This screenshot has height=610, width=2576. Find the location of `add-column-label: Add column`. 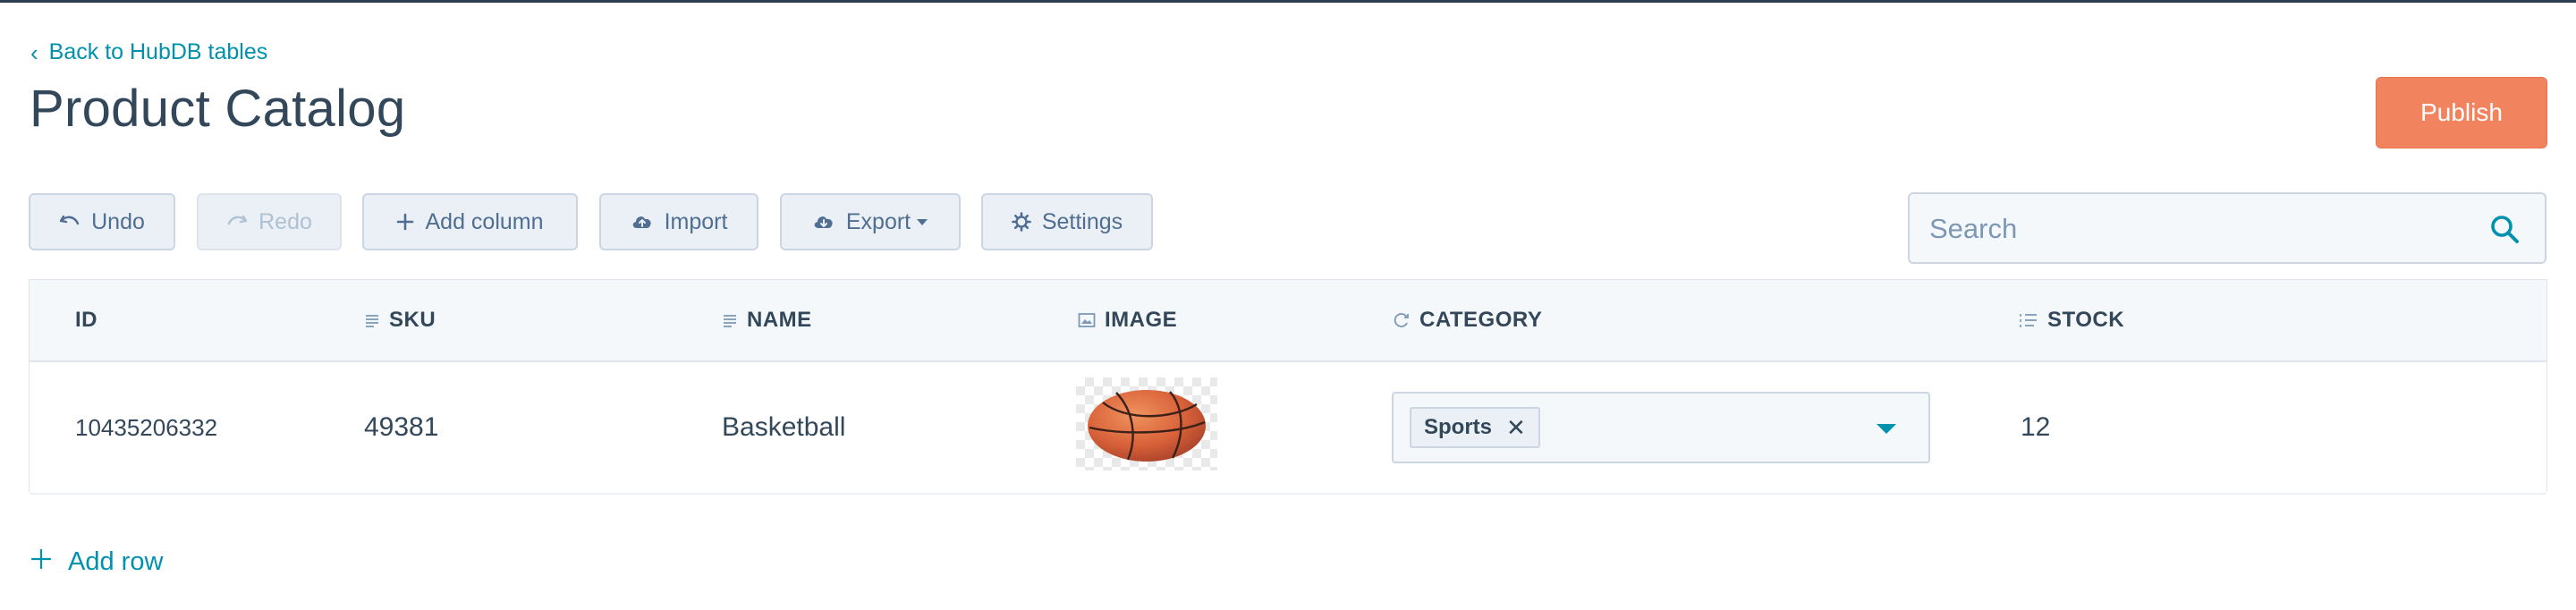

add-column-label: Add column is located at coordinates (484, 221).